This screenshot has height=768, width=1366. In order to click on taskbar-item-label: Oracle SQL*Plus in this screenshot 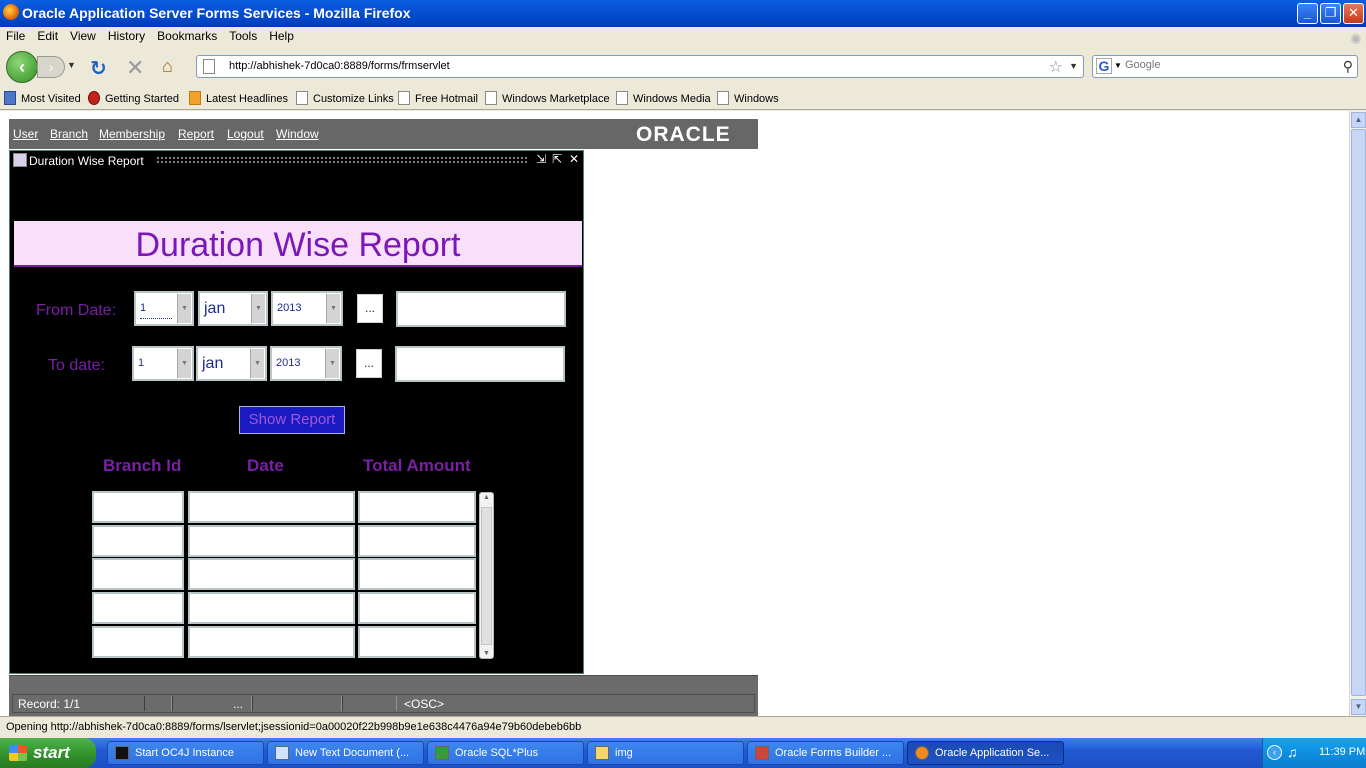, I will do `click(497, 753)`.